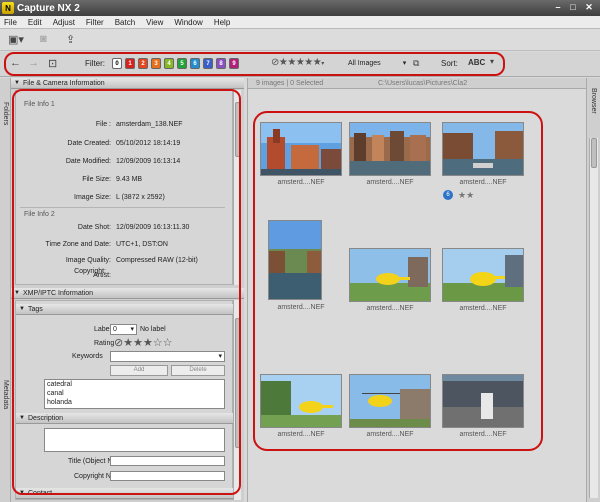 This screenshot has width=600, height=502. What do you see at coordinates (5, 113) in the screenshot?
I see `folders-tab: Folders` at bounding box center [5, 113].